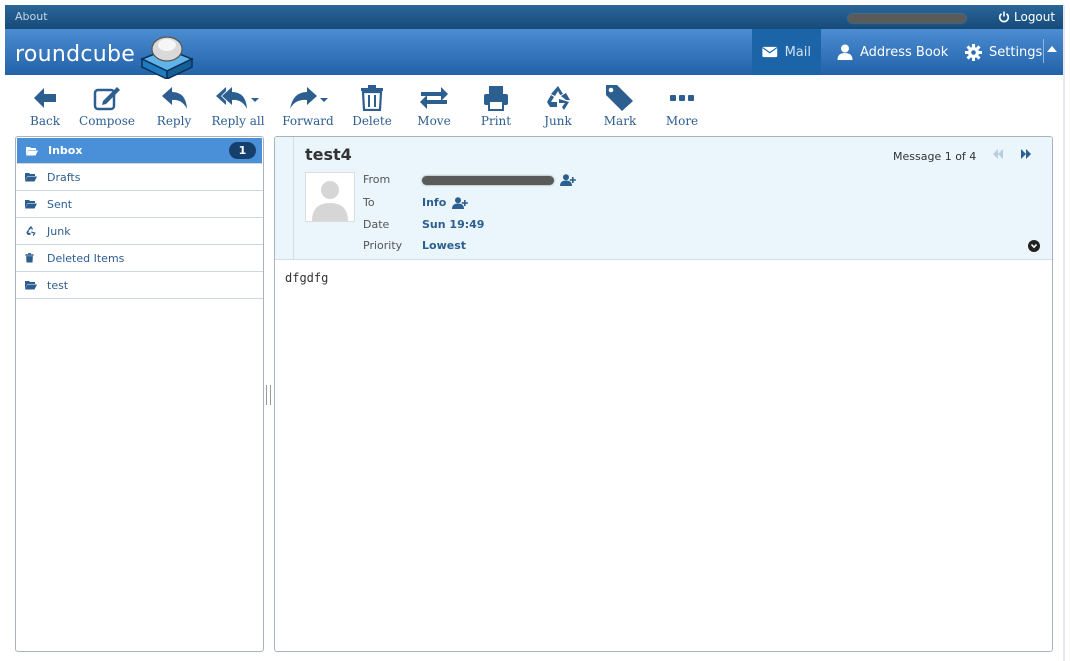 The width and height of the screenshot is (1070, 661). Describe the element at coordinates (682, 98) in the screenshot. I see `more-dots-icon` at that location.